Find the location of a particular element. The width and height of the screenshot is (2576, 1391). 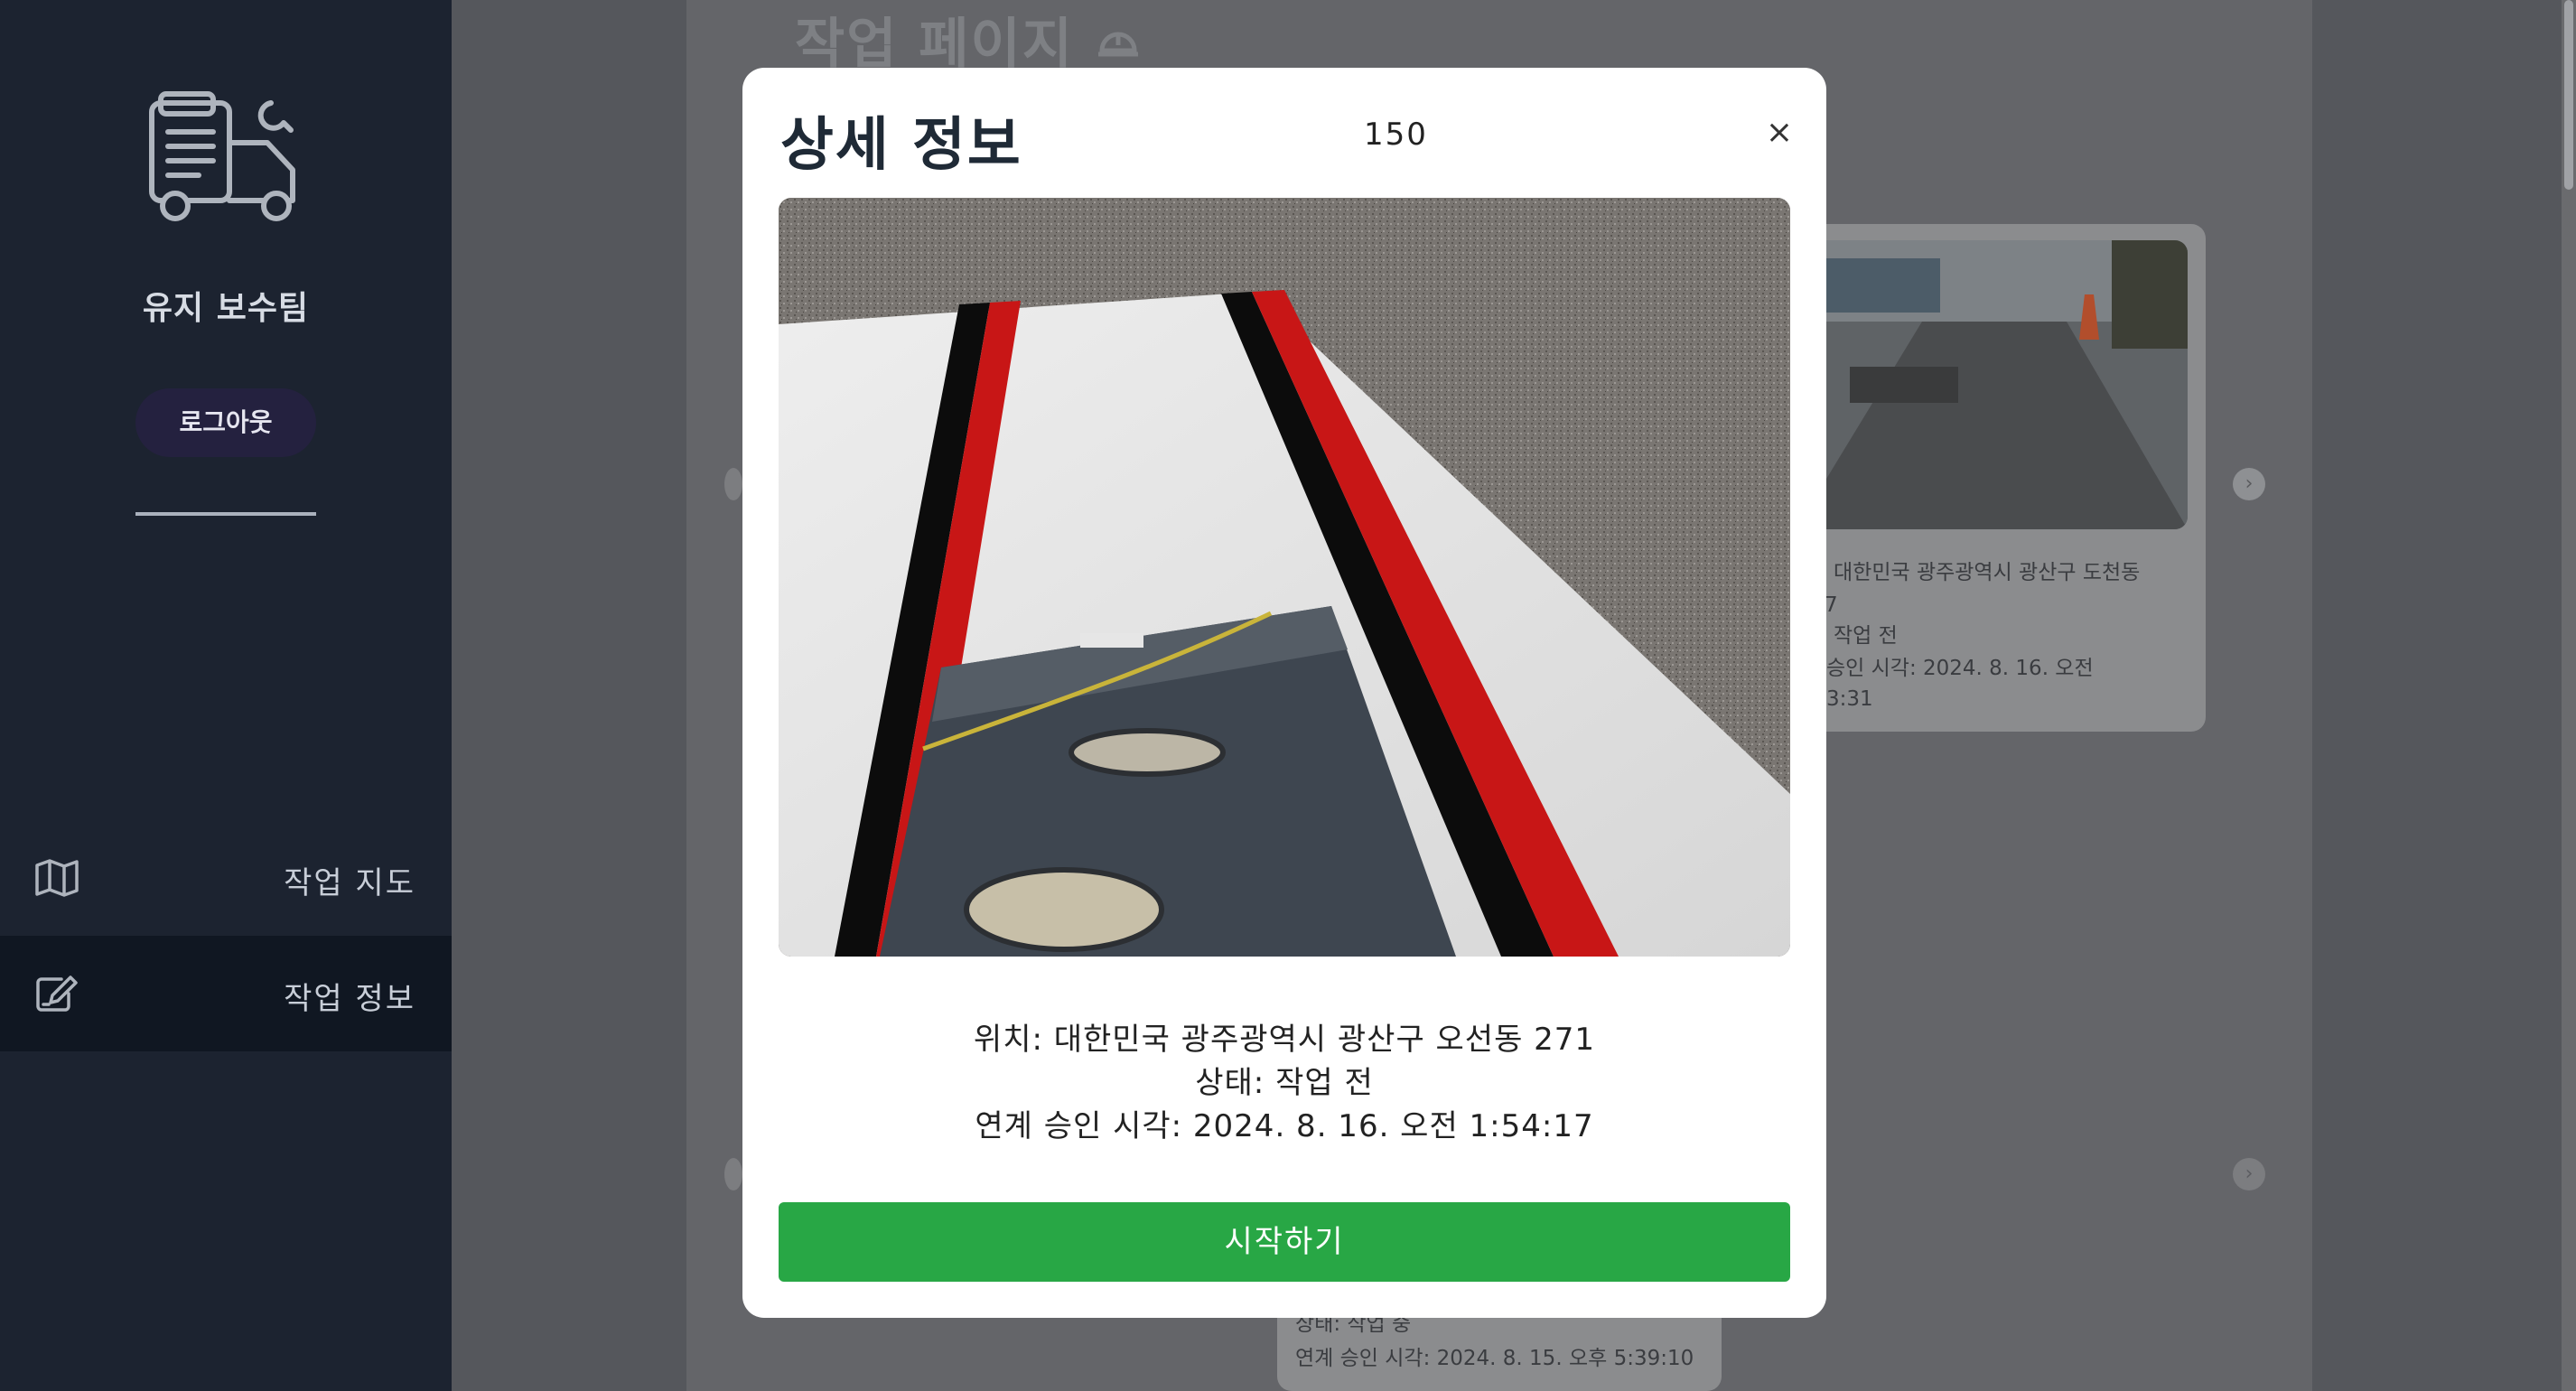

work-card-2-approval: 연계 승인 시각: 2024. 8. 15. 오후 5:39:10 is located at coordinates (1494, 1358).